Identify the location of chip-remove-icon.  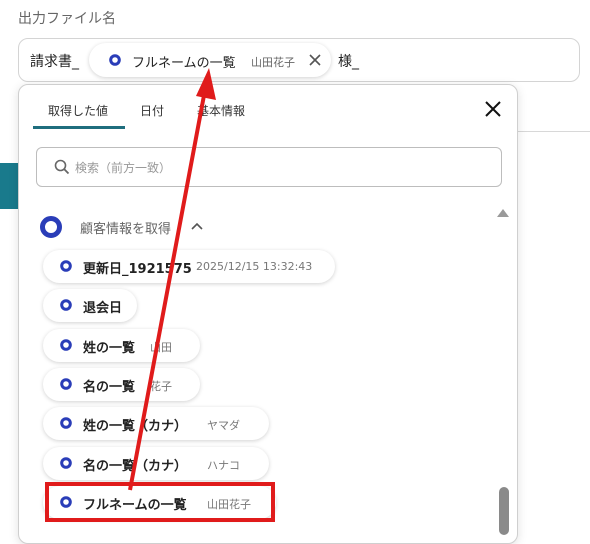
(315, 60).